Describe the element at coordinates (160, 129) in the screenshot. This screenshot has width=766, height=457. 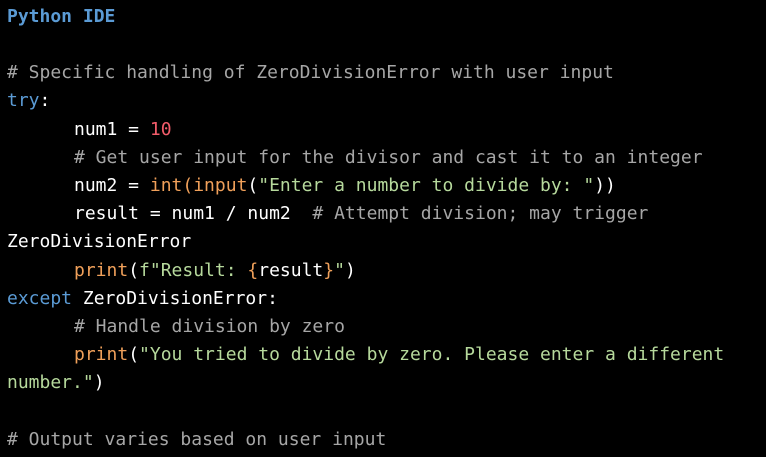
I see `number-literal: 10` at that location.